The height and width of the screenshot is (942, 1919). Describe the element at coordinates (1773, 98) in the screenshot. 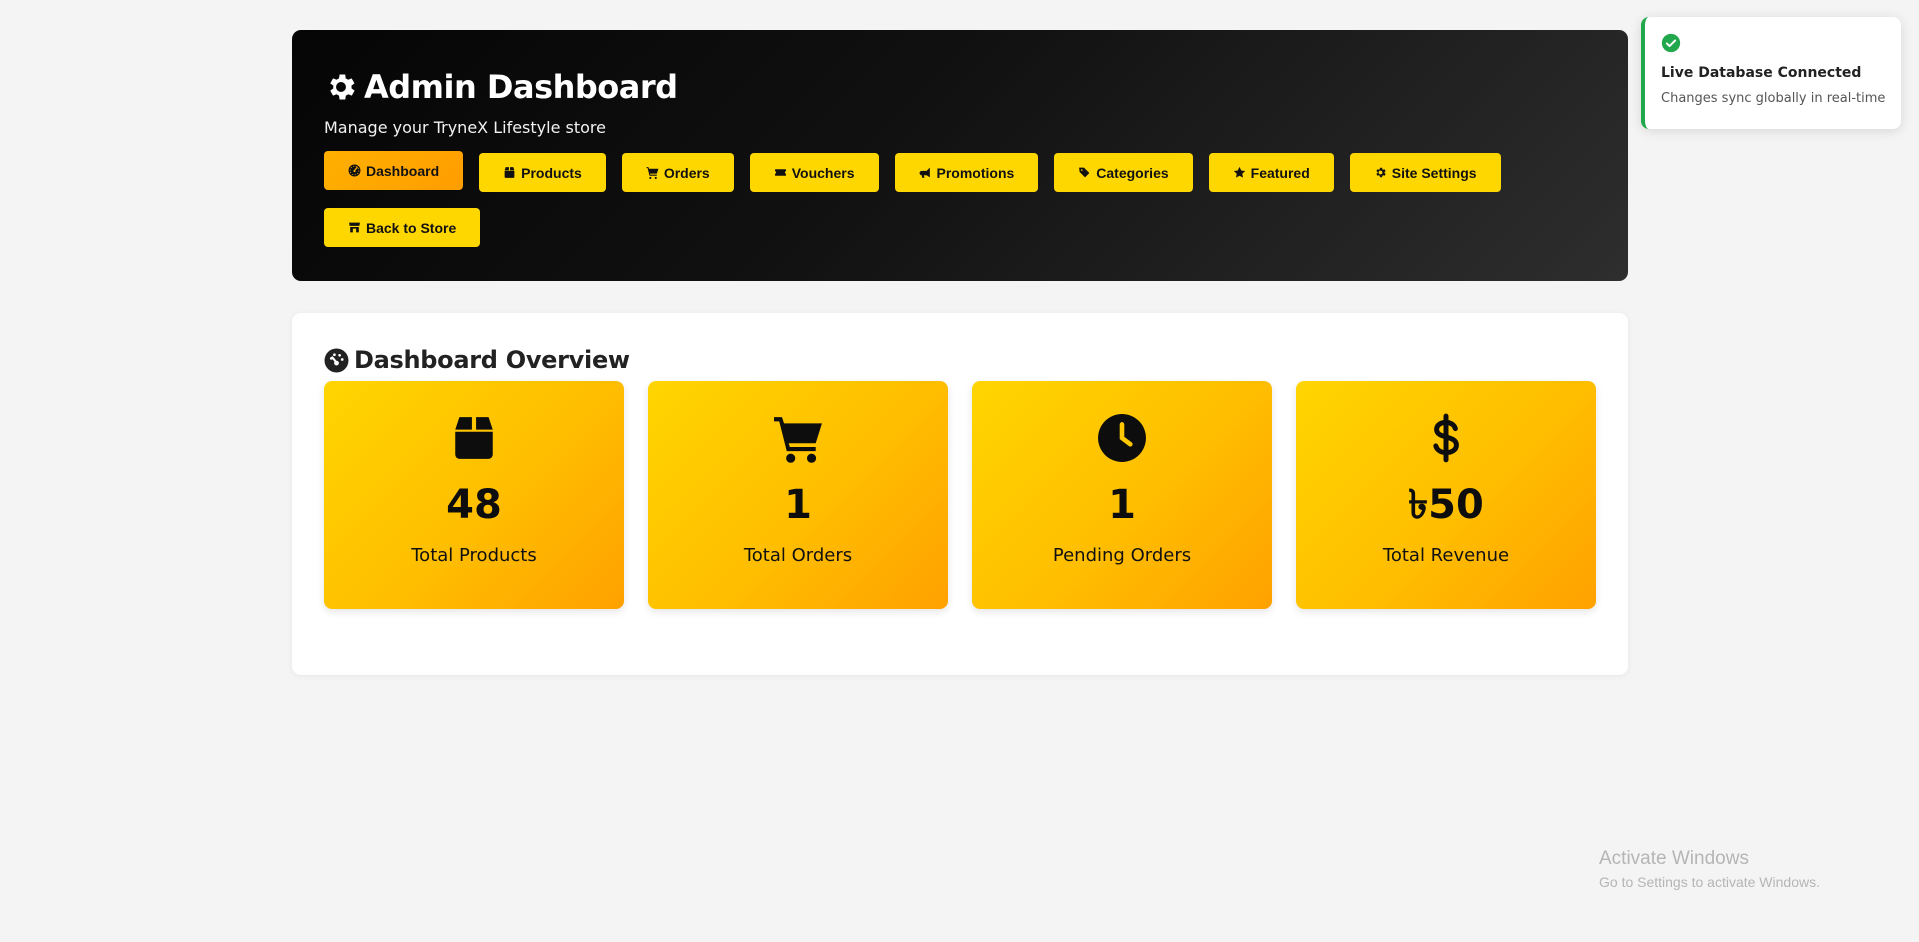

I see `toast-message: Changes sync globally in real-time` at that location.